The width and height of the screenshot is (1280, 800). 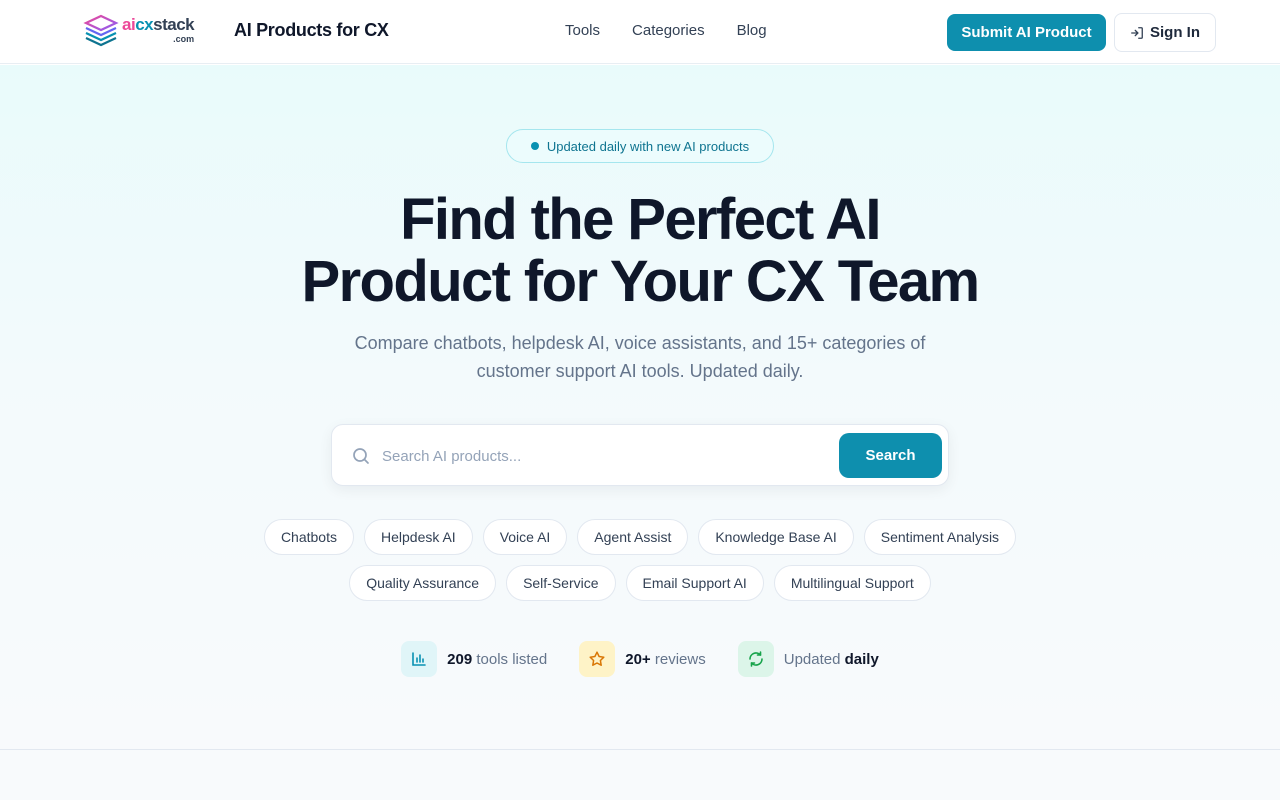 I want to click on site-title: AI Products for CX, so click(x=311, y=30).